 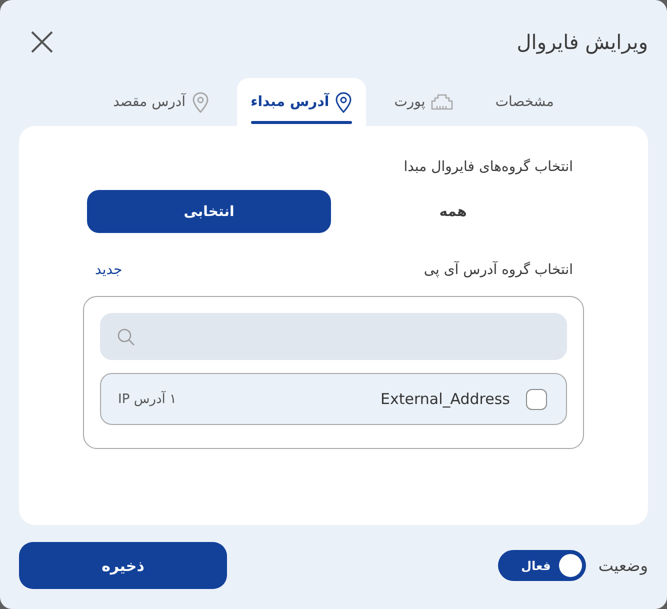 I want to click on search-field, so click(x=333, y=336).